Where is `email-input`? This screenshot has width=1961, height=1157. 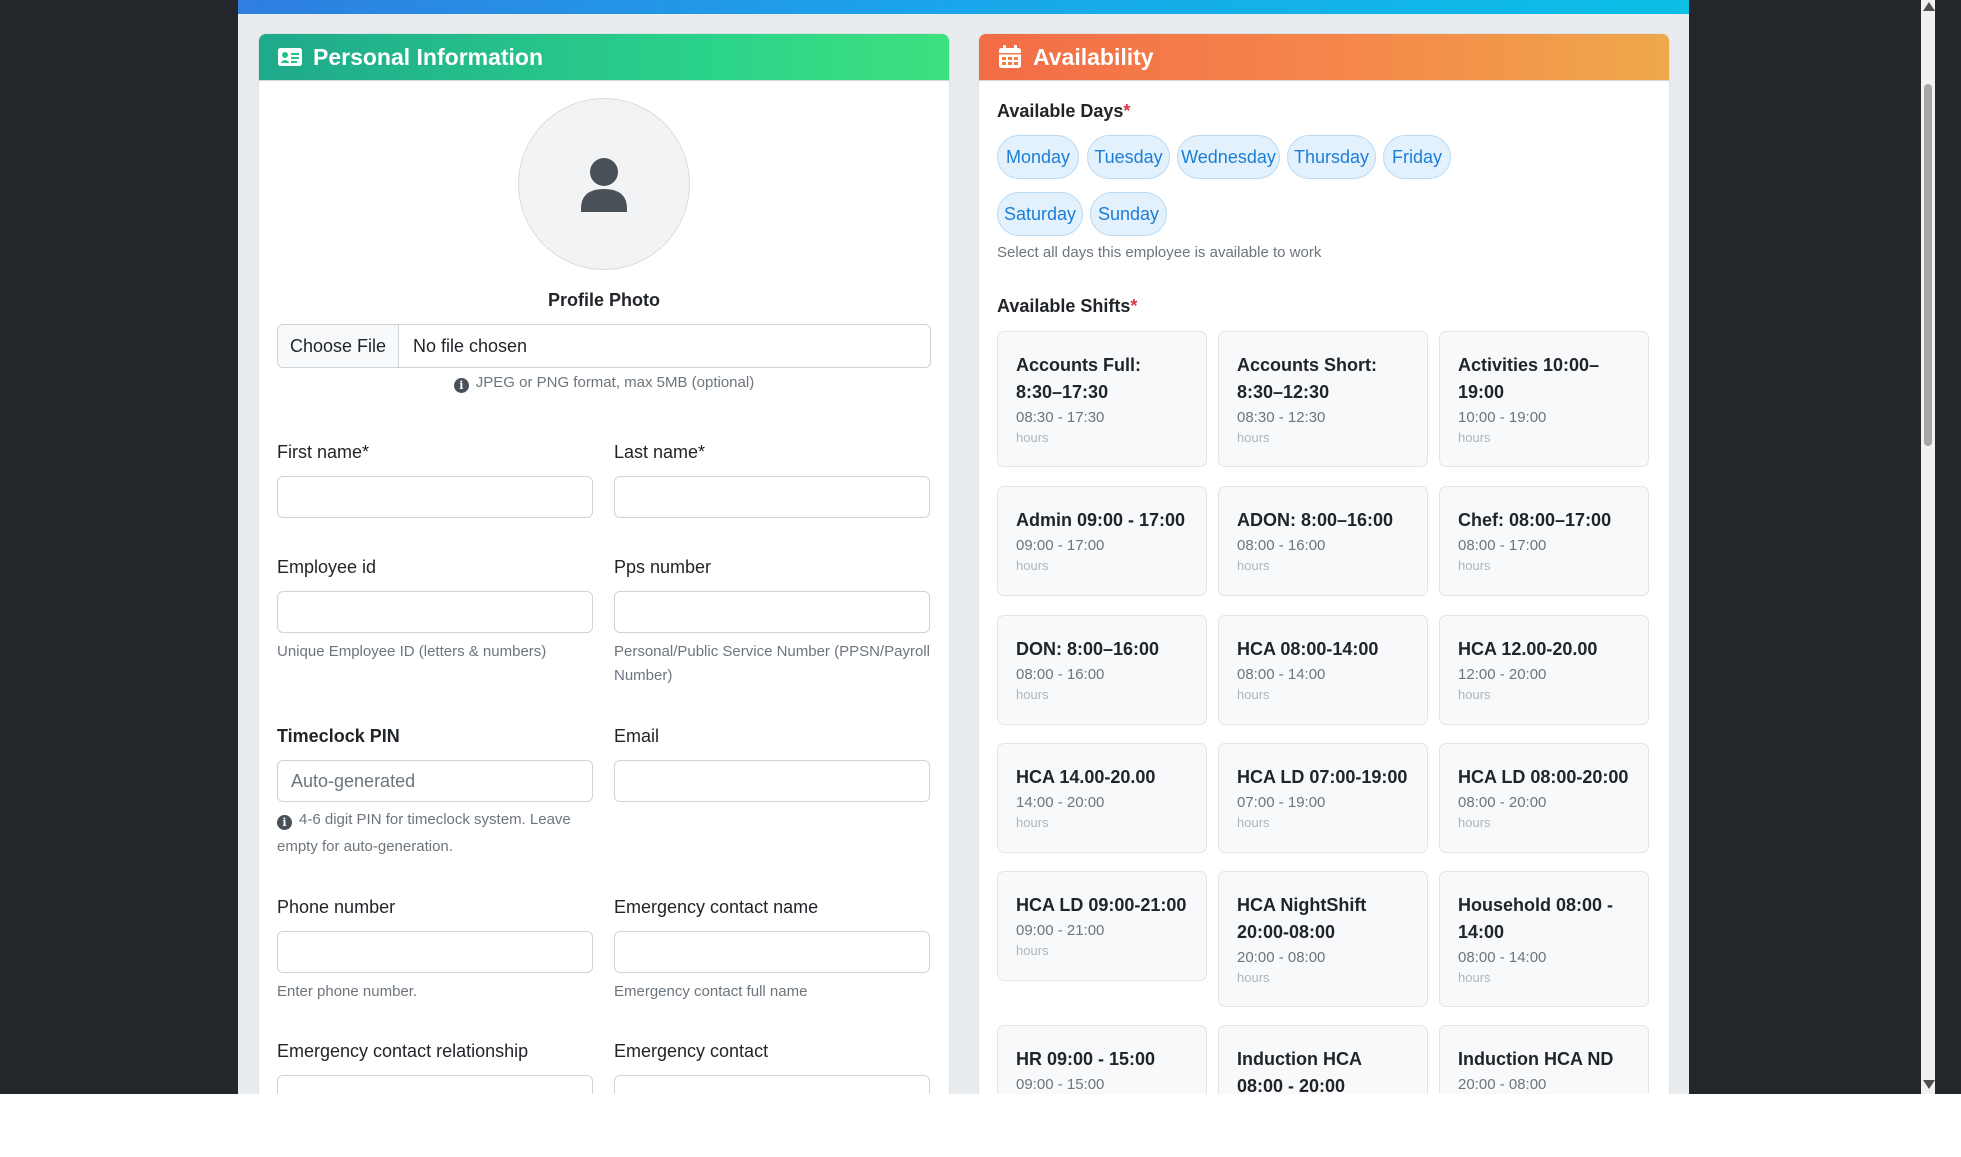
email-input is located at coordinates (772, 781).